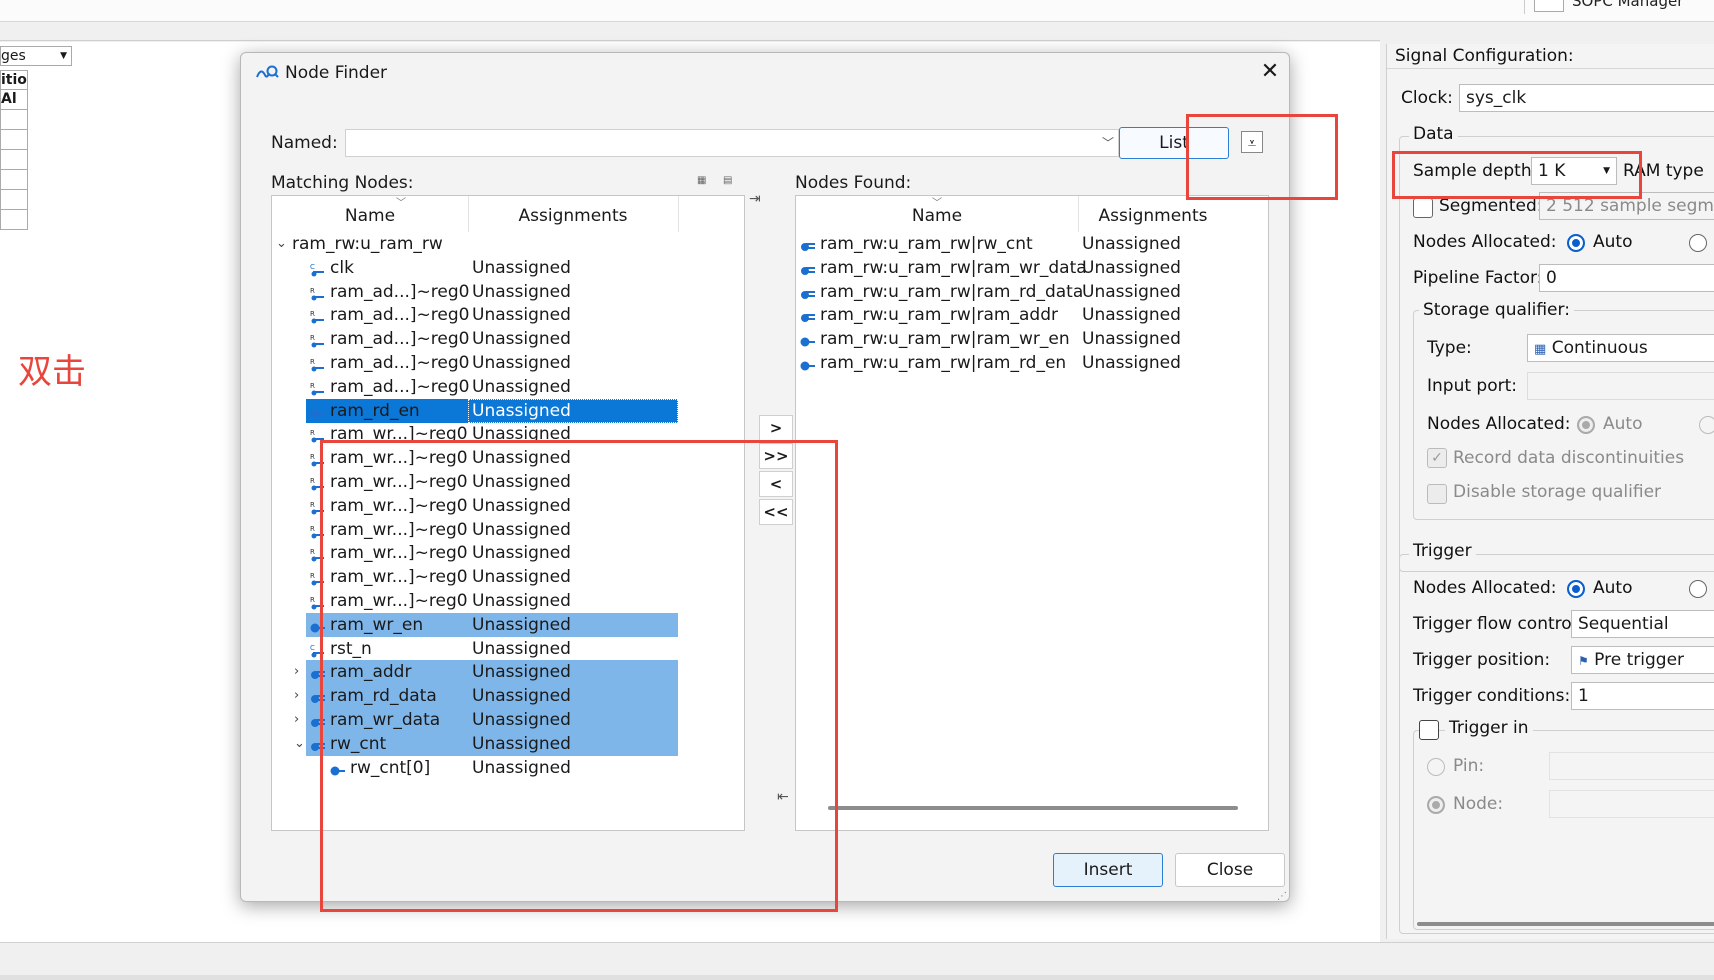 Image resolution: width=1714 pixels, height=980 pixels. I want to click on left-table: itio Al, so click(14, 150).